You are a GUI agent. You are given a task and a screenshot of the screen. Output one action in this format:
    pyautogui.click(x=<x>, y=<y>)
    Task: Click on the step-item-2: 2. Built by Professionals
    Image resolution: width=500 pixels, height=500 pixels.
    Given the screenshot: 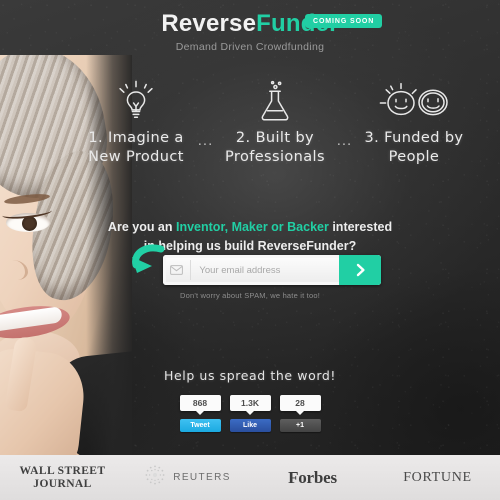 What is the action you would take?
    pyautogui.click(x=275, y=122)
    